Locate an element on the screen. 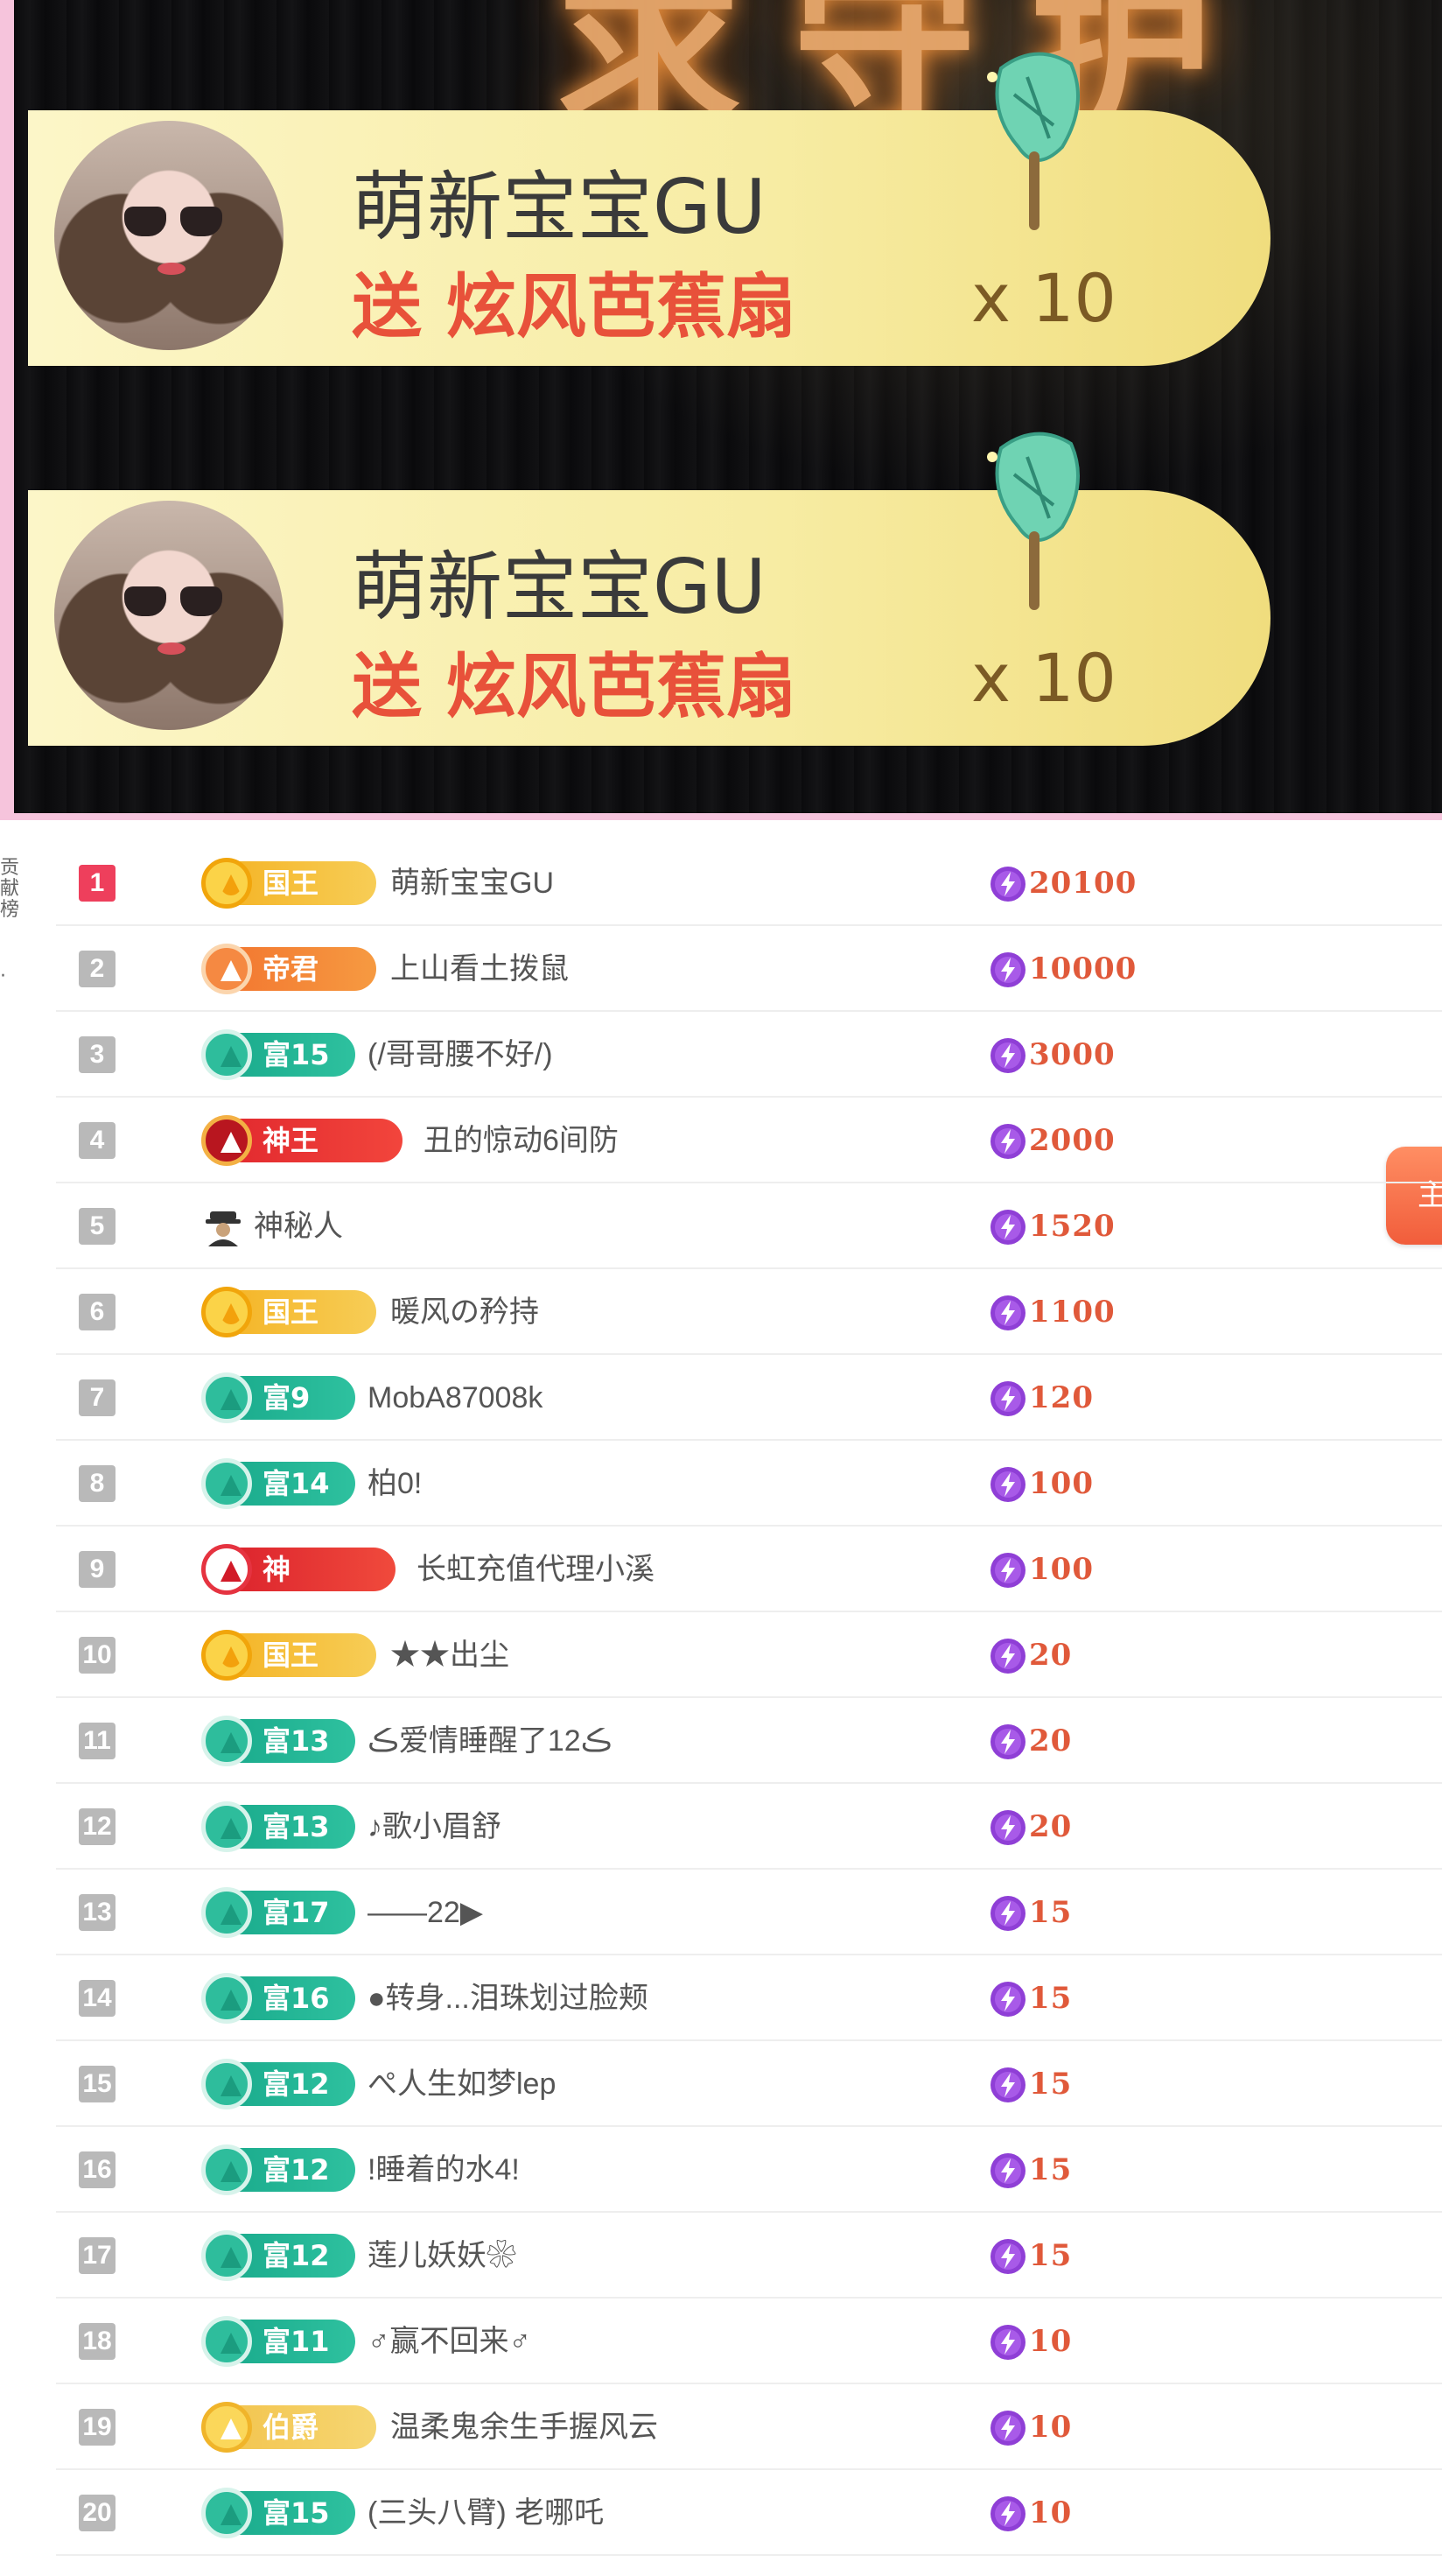 The width and height of the screenshot is (1442, 2576). badge-label: 富11 is located at coordinates (296, 2342).